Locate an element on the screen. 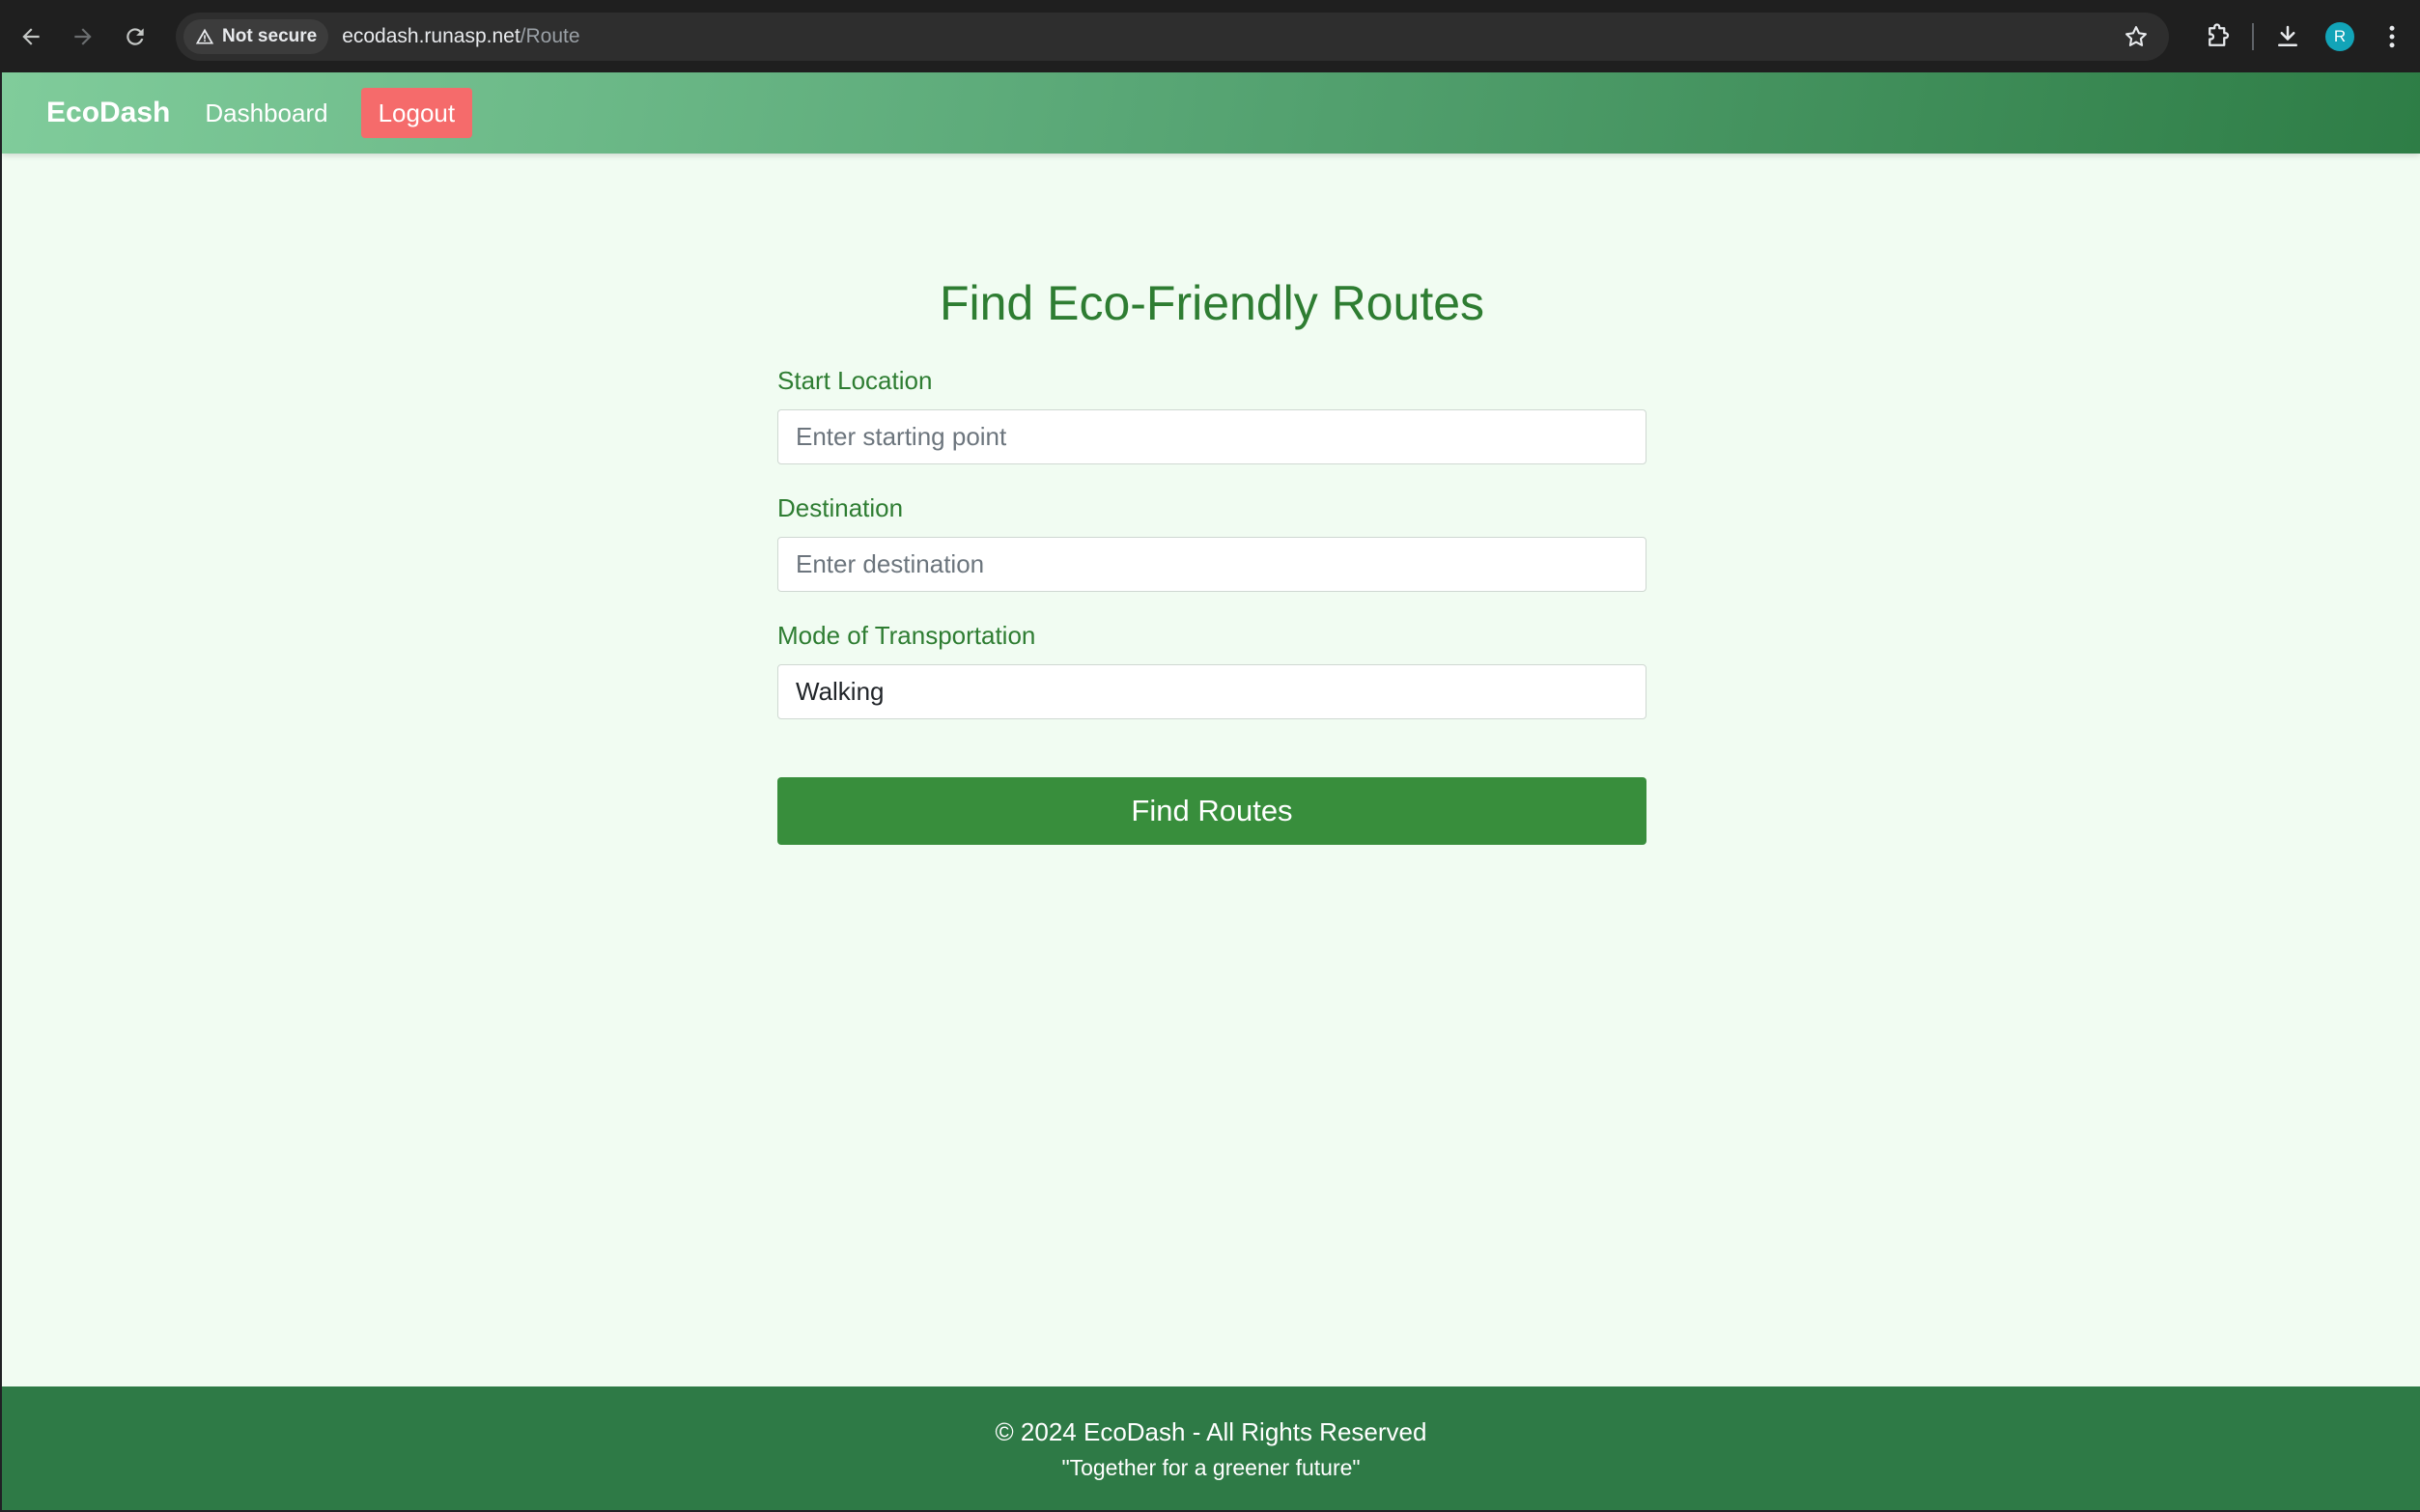  reload-button is located at coordinates (135, 36).